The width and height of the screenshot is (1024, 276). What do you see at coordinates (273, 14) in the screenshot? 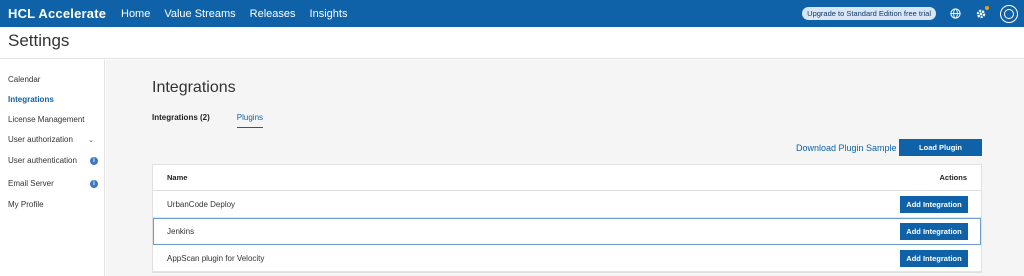
I see `nav-releases: Releases` at bounding box center [273, 14].